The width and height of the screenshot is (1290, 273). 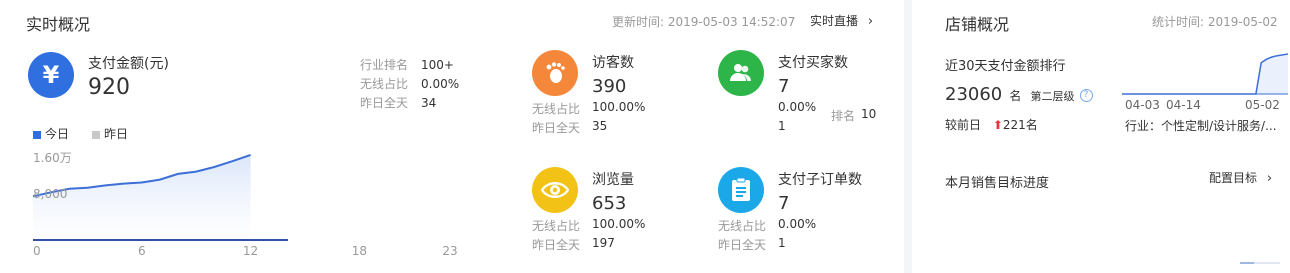 I want to click on stat-time-value: 2019-05-02, so click(x=1242, y=22).